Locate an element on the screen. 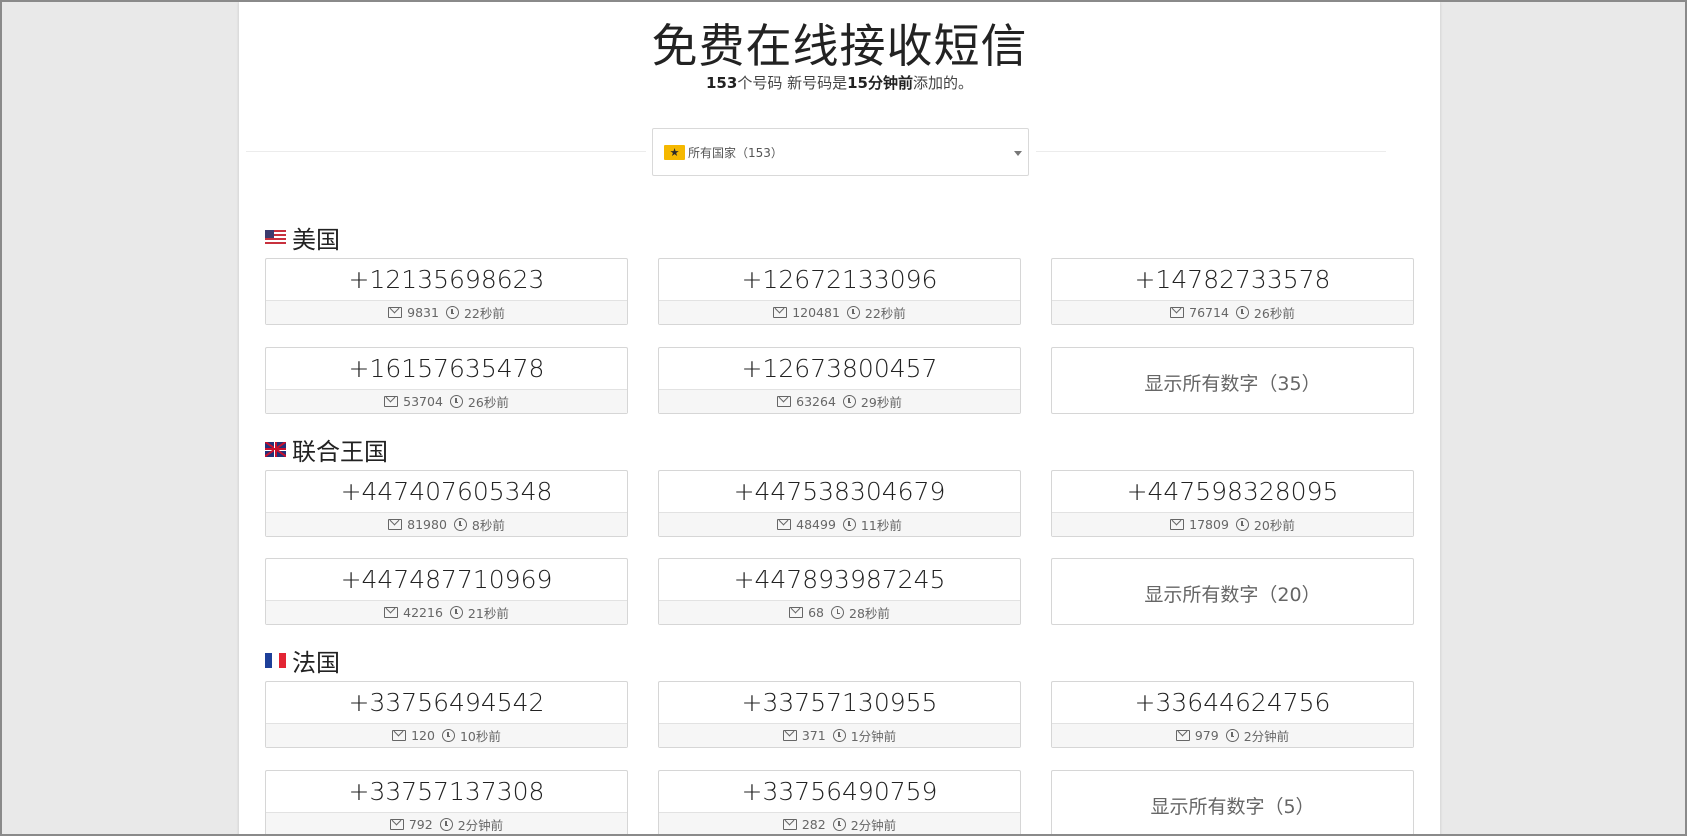  phone-number-card: +447487710969 42216 21秒前 is located at coordinates (446, 591).